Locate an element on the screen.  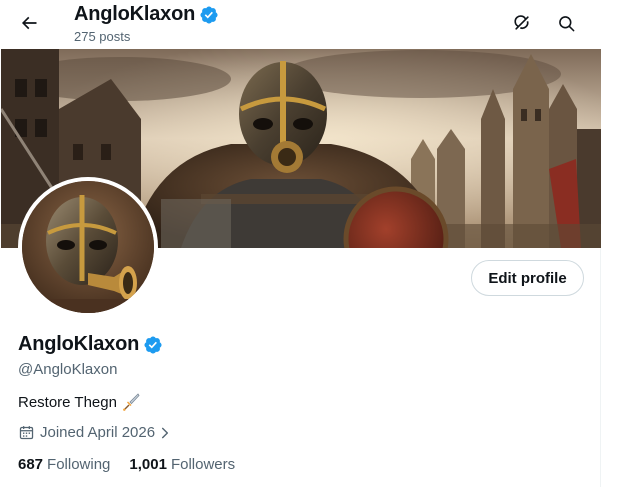
post-count: 275 posts is located at coordinates (102, 36).